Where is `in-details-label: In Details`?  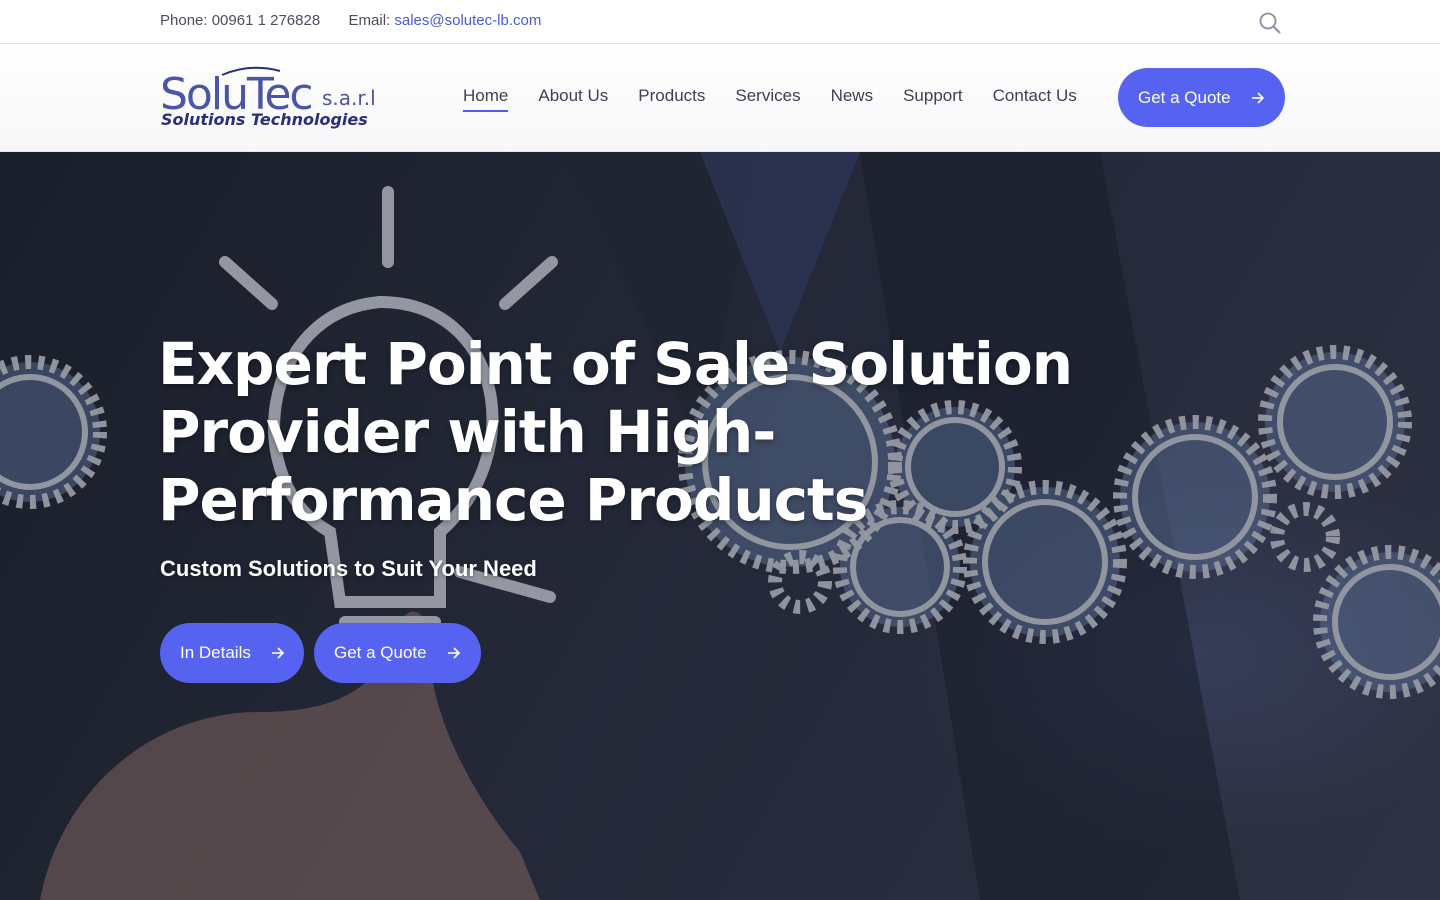
in-details-label: In Details is located at coordinates (215, 652).